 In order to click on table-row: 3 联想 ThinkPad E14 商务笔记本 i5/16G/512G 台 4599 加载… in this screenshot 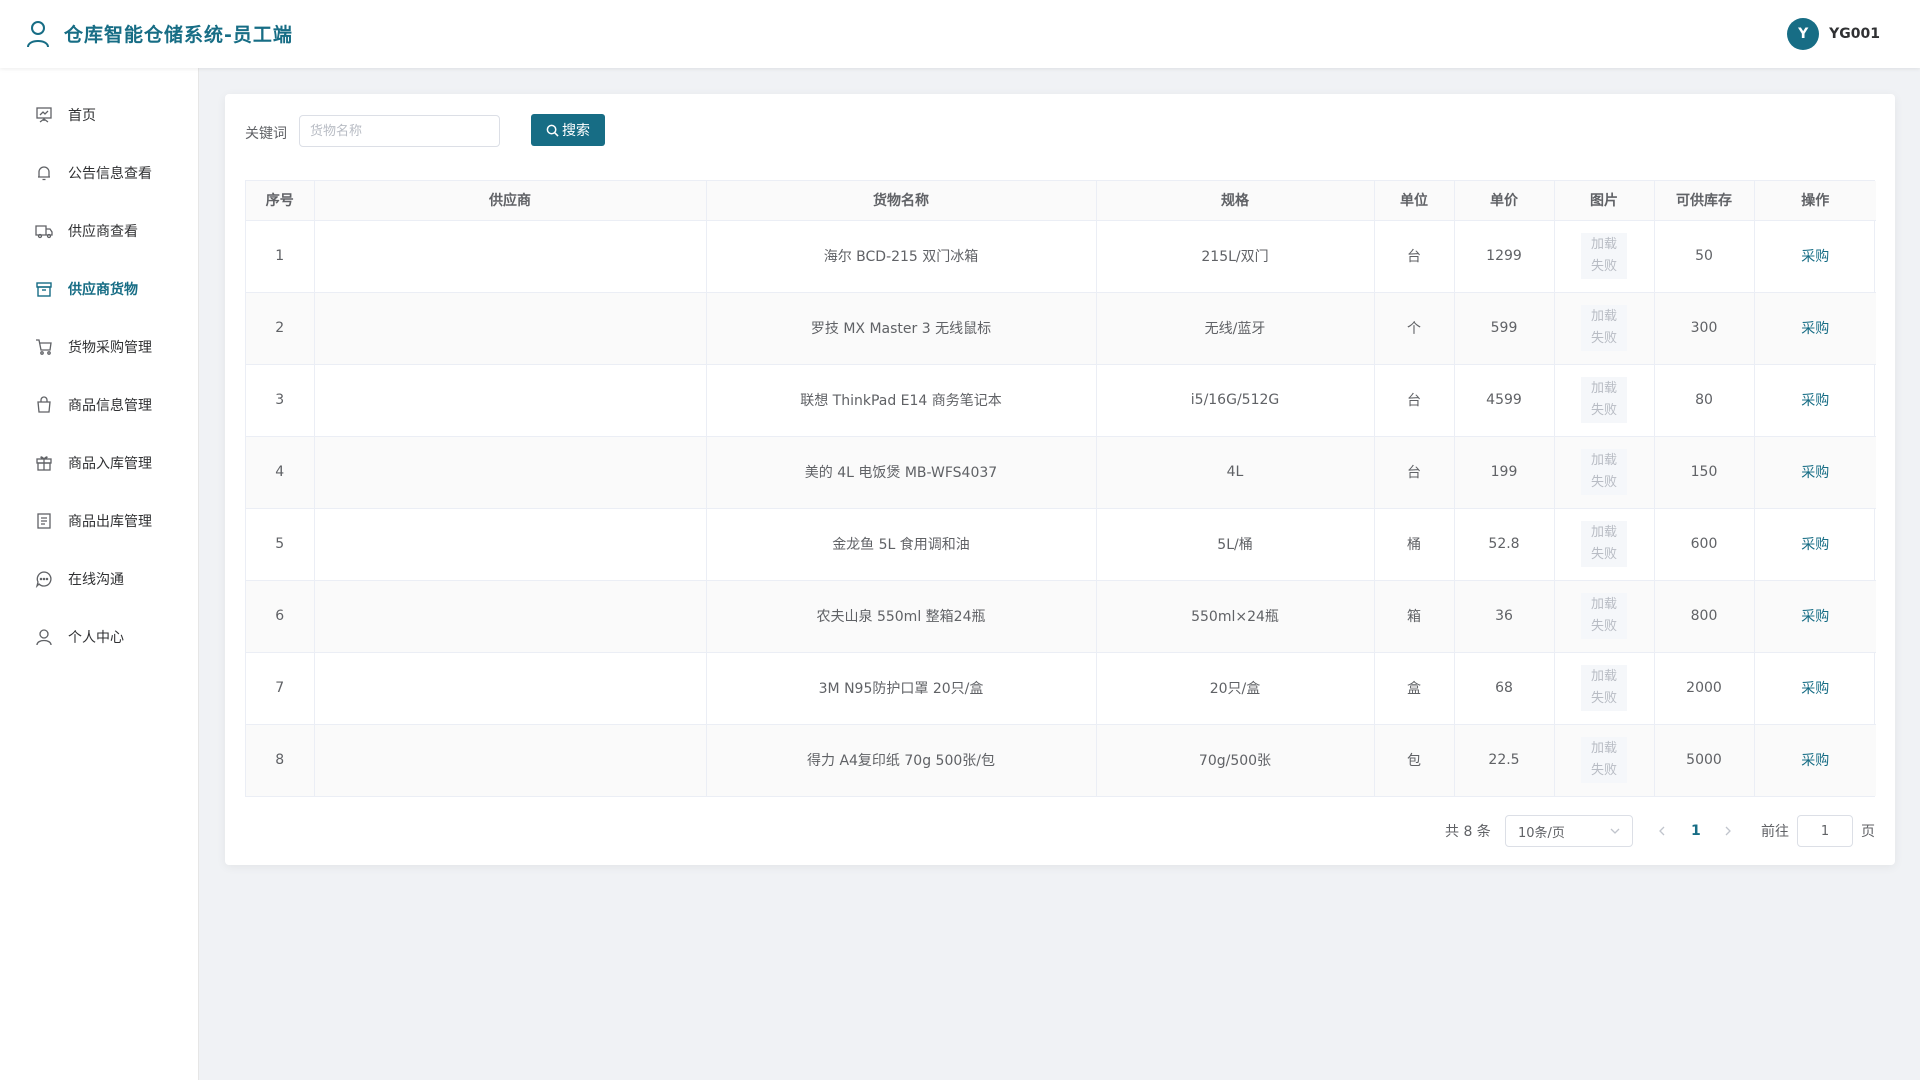, I will do `click(1061, 400)`.